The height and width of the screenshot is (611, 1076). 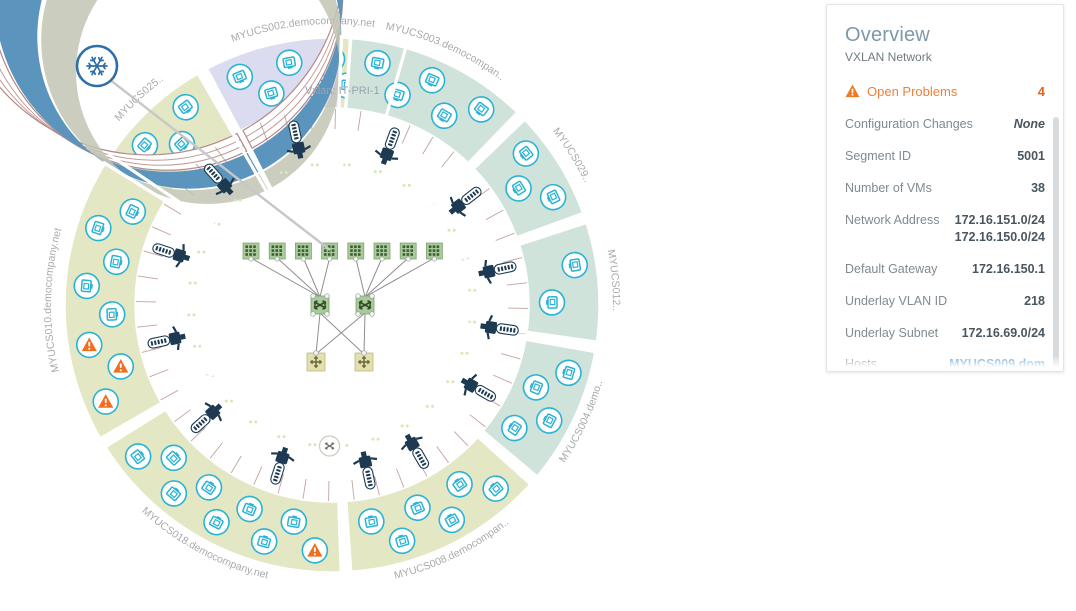 I want to click on snowflake-icon, so click(x=97, y=66).